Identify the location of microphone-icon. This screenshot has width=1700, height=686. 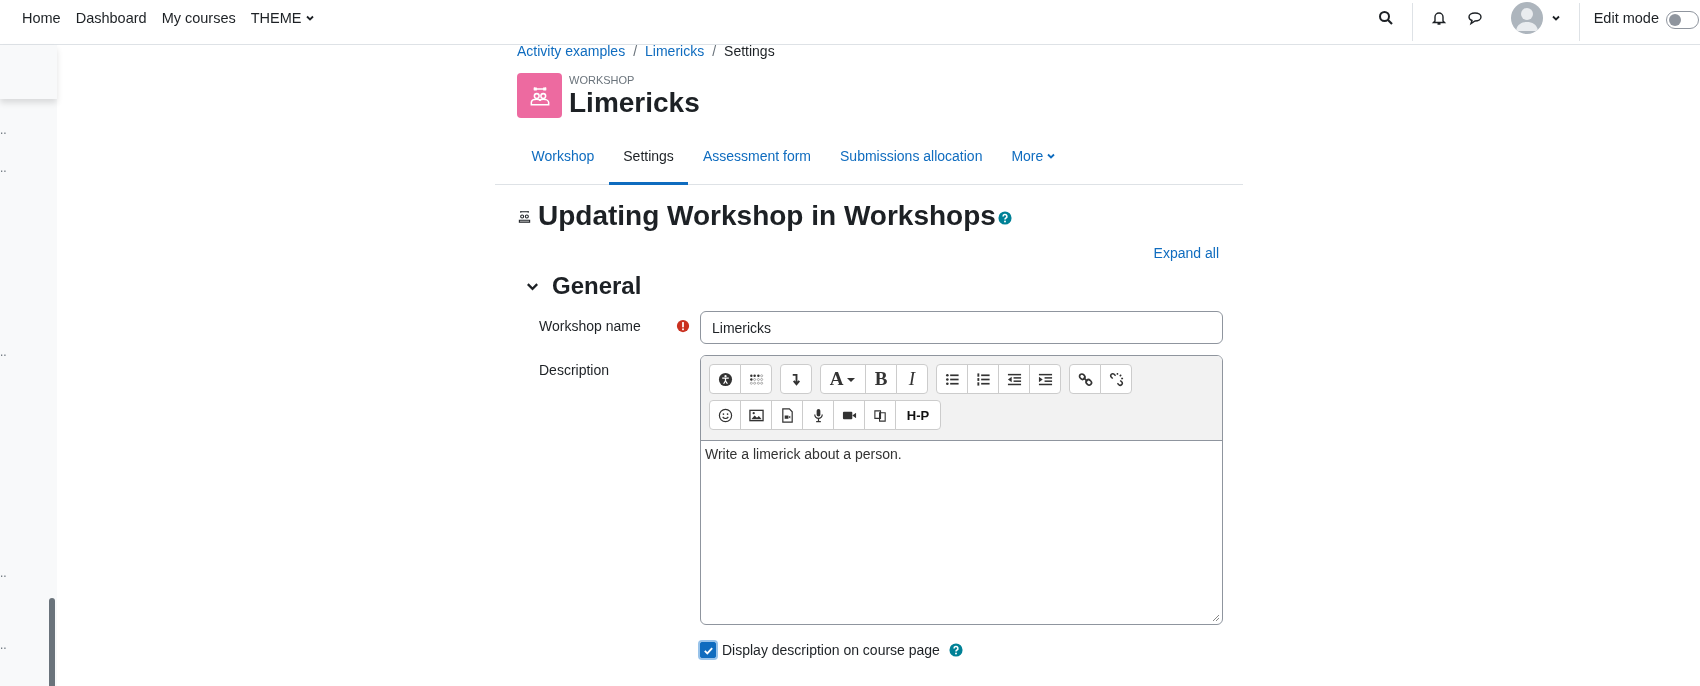
(818, 415).